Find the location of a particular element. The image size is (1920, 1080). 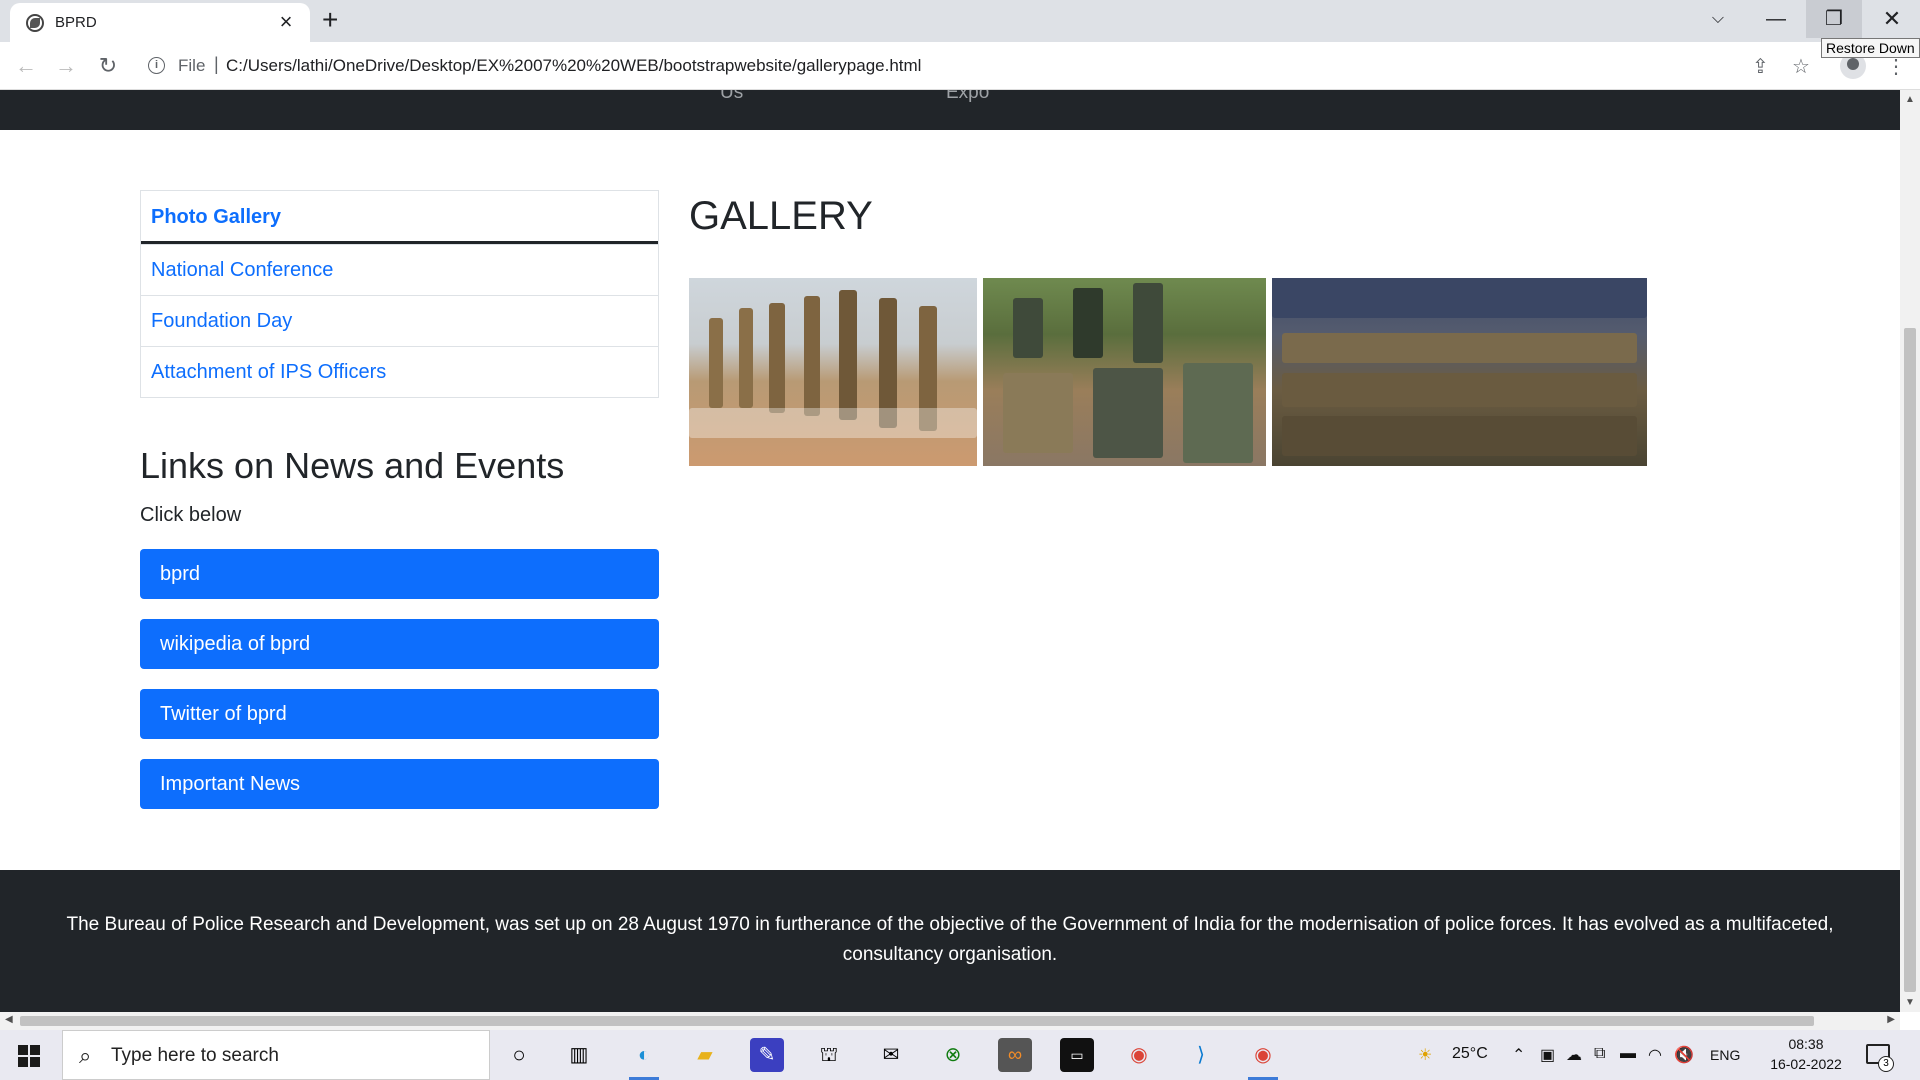

wifi-icon: ◠ is located at coordinates (1655, 1055).